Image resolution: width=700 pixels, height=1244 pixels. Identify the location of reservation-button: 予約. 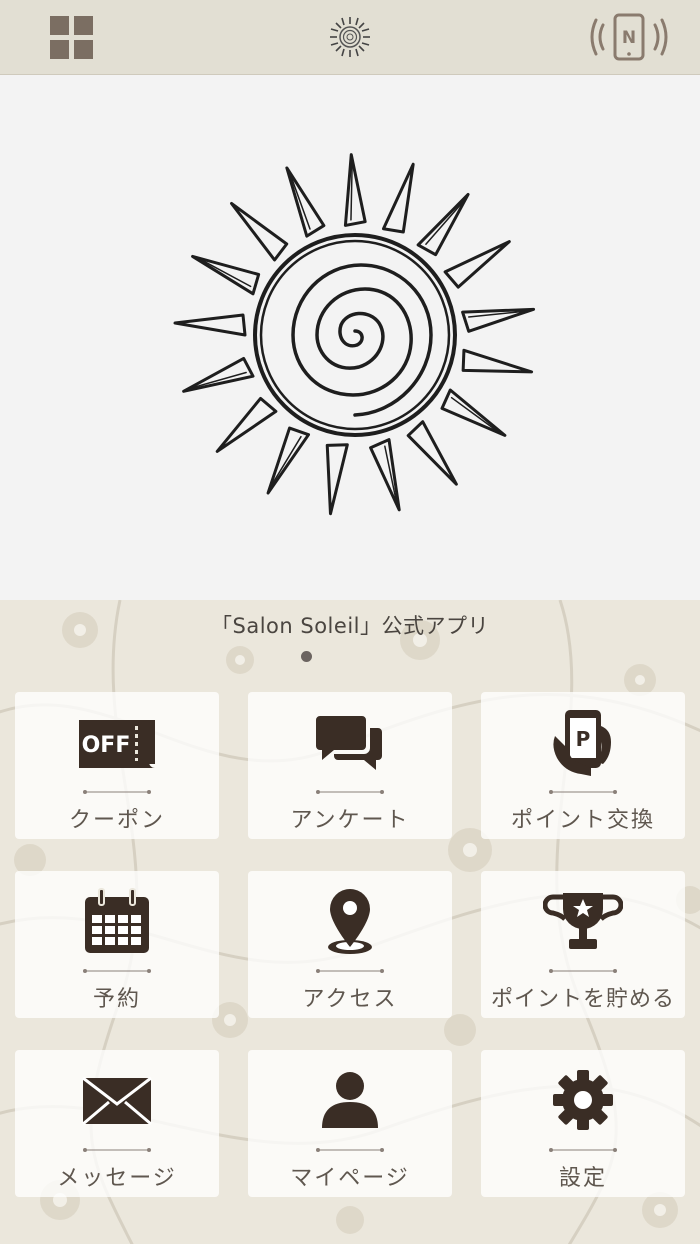
(117, 944).